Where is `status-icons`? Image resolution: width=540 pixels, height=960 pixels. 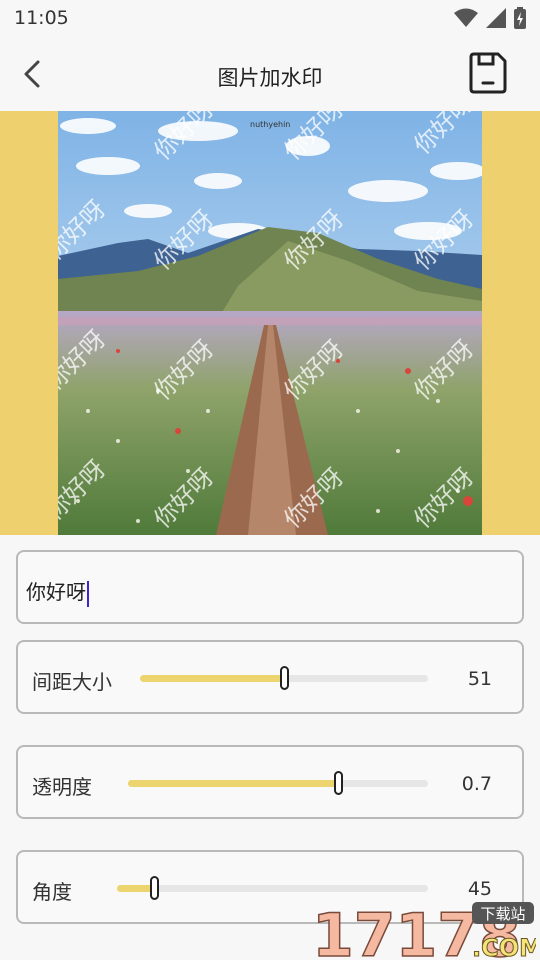 status-icons is located at coordinates (490, 18).